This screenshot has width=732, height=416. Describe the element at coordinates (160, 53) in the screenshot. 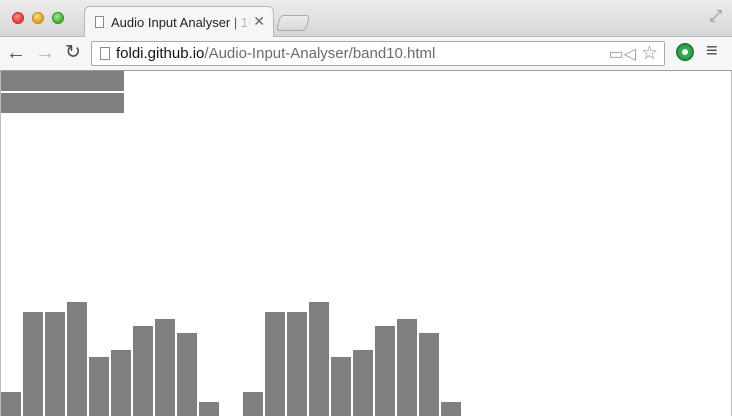

I see `url-host: foldi.github.io` at that location.